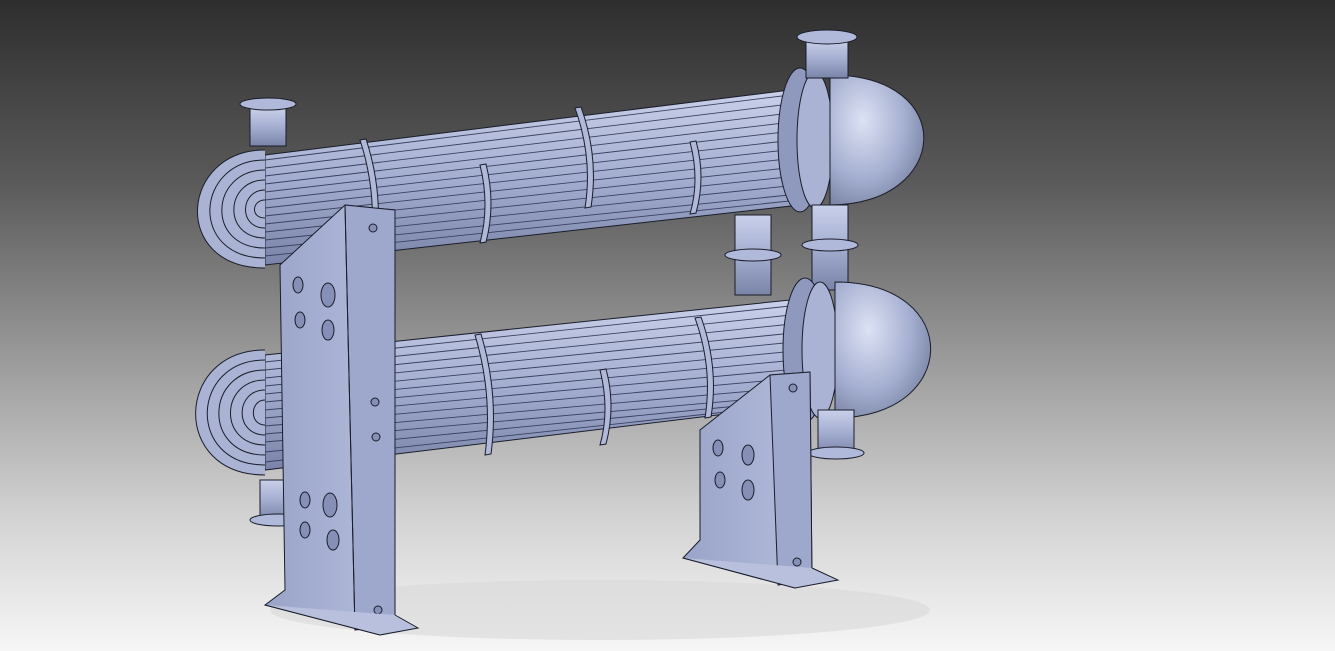  What do you see at coordinates (341, 420) in the screenshot?
I see `left-support` at bounding box center [341, 420].